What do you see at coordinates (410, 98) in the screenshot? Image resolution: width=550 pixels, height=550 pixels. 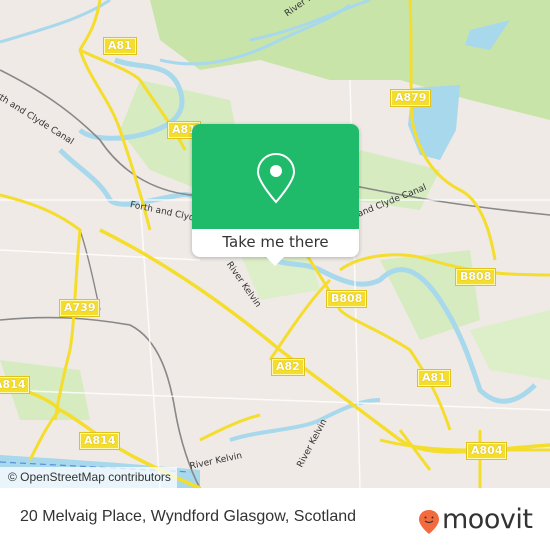 I see `road-shield-a879: A879` at bounding box center [410, 98].